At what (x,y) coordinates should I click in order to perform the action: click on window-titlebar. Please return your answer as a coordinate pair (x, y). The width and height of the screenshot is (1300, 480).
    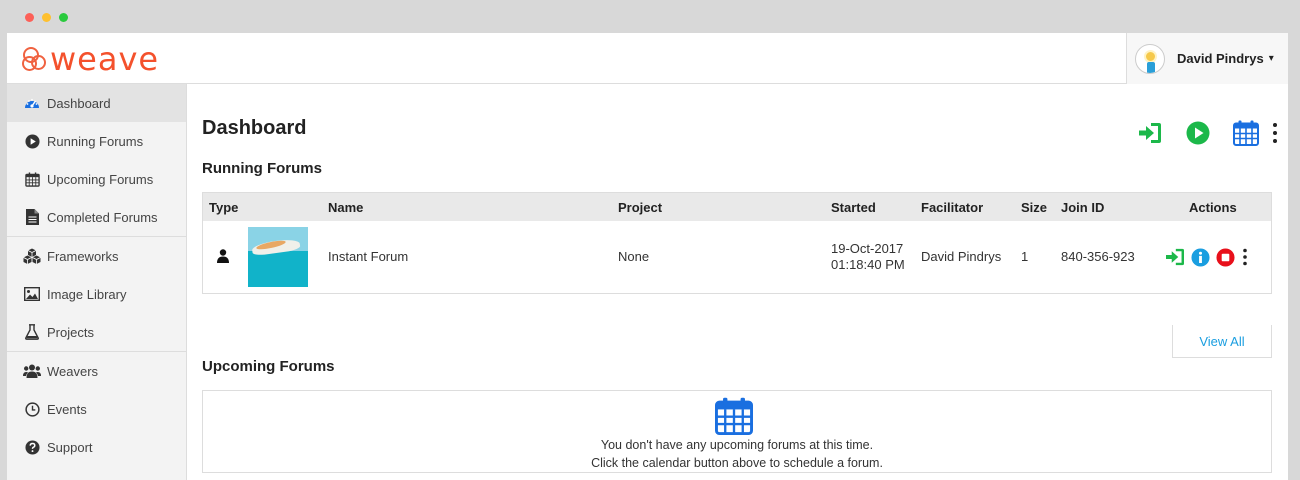
    Looking at the image, I should click on (650, 16).